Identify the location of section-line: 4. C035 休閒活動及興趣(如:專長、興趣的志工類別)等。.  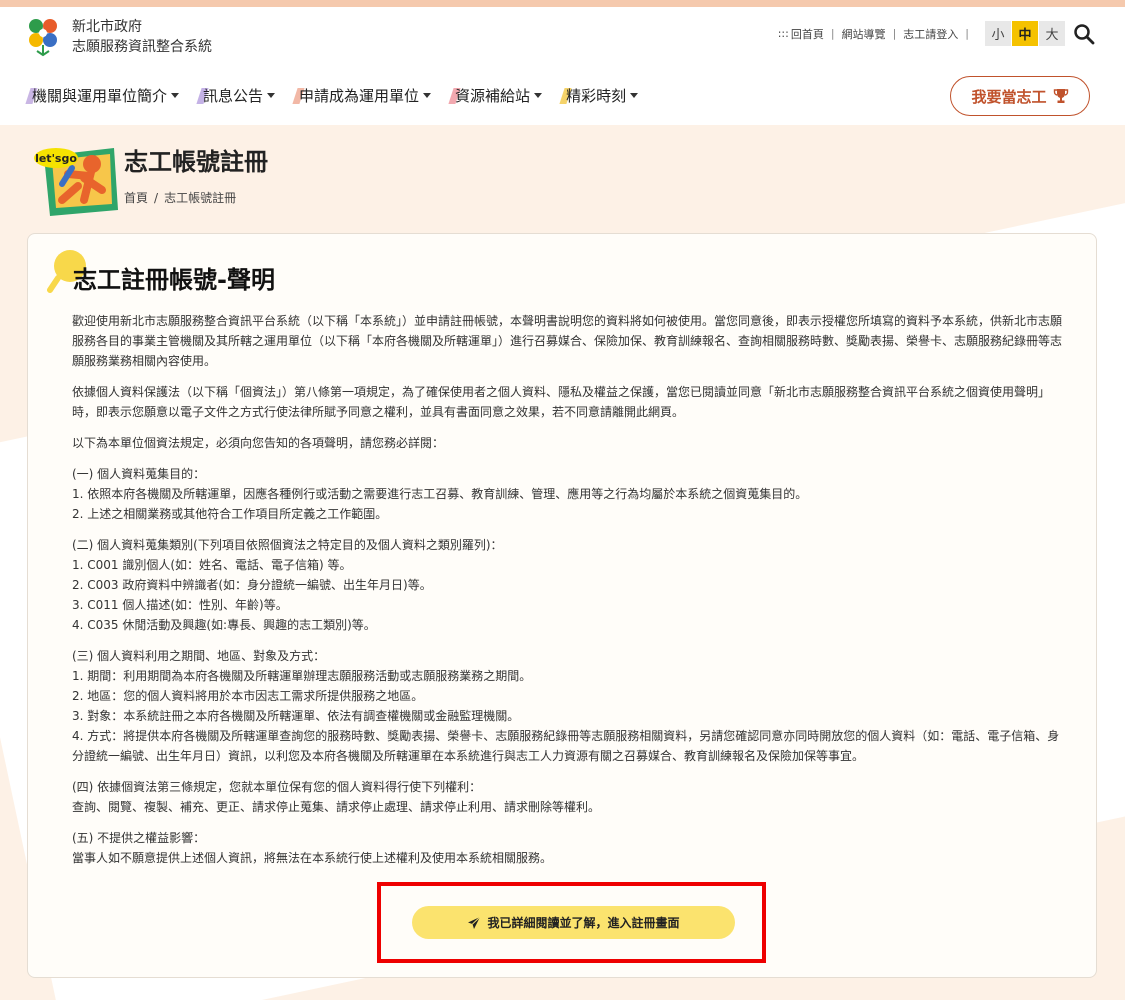
(224, 625).